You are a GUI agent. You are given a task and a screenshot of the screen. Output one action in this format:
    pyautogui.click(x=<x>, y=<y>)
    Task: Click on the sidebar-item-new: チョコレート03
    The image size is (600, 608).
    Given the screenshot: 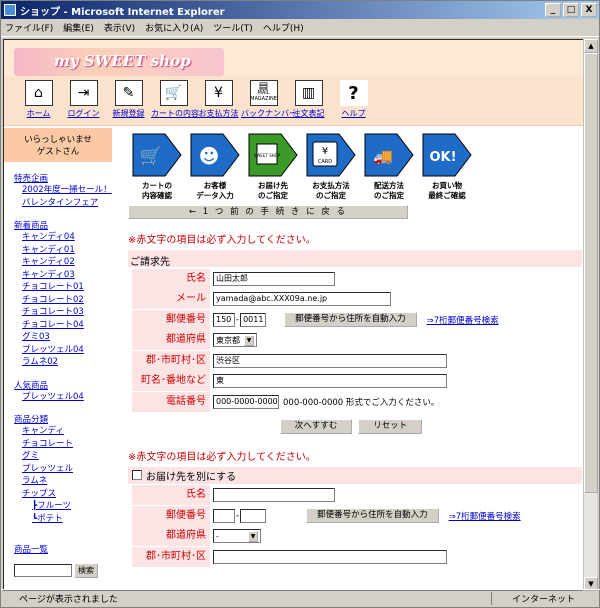 What is the action you would take?
    pyautogui.click(x=67, y=312)
    